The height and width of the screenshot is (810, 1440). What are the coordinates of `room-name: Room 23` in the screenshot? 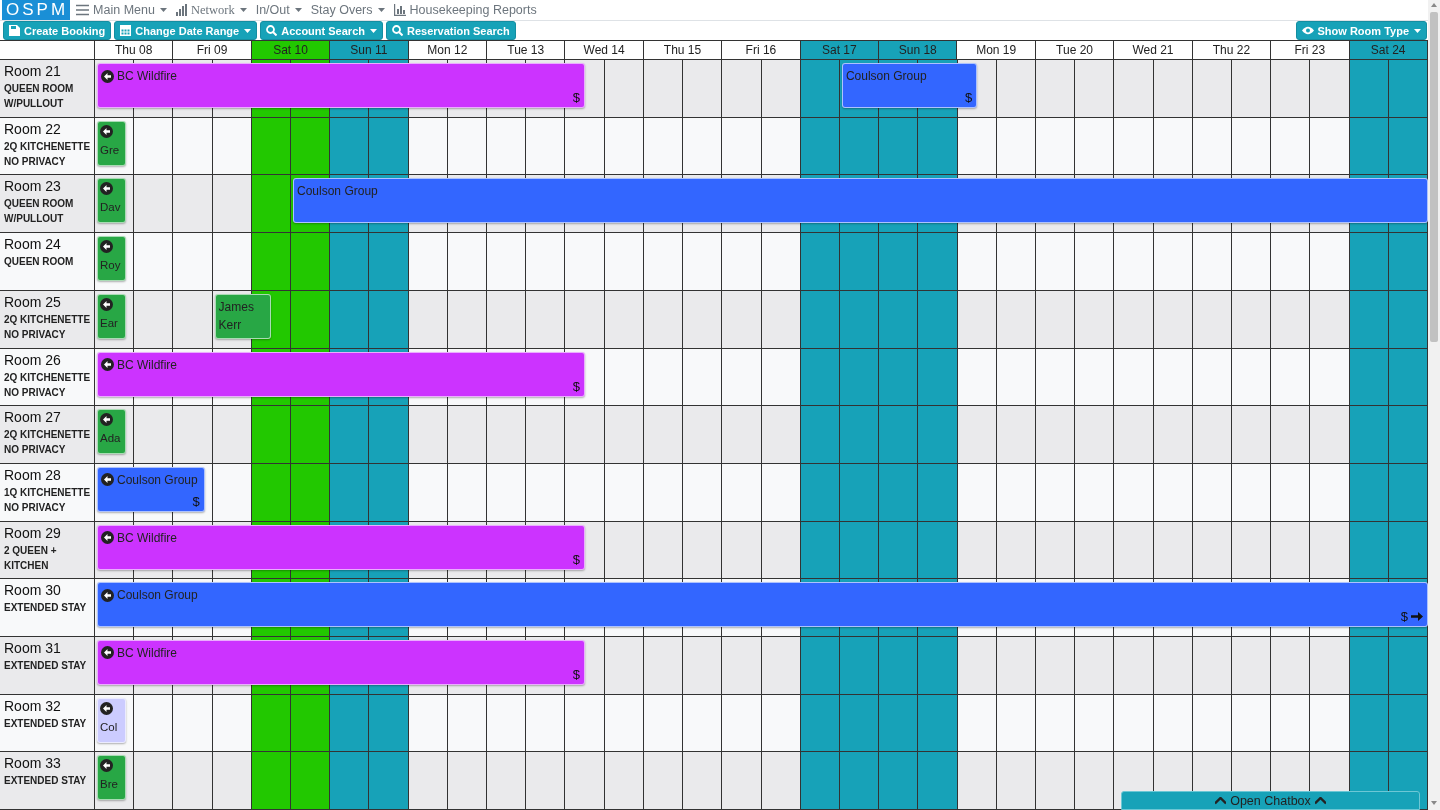 It's located at (33, 186).